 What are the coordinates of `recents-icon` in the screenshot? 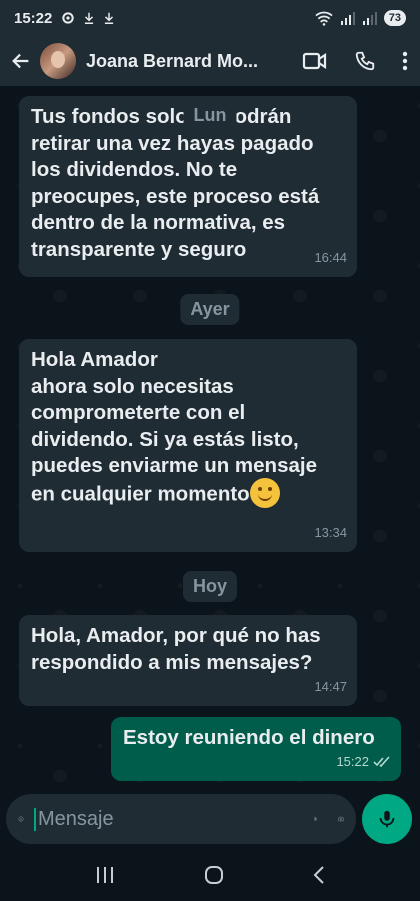 It's located at (105, 875).